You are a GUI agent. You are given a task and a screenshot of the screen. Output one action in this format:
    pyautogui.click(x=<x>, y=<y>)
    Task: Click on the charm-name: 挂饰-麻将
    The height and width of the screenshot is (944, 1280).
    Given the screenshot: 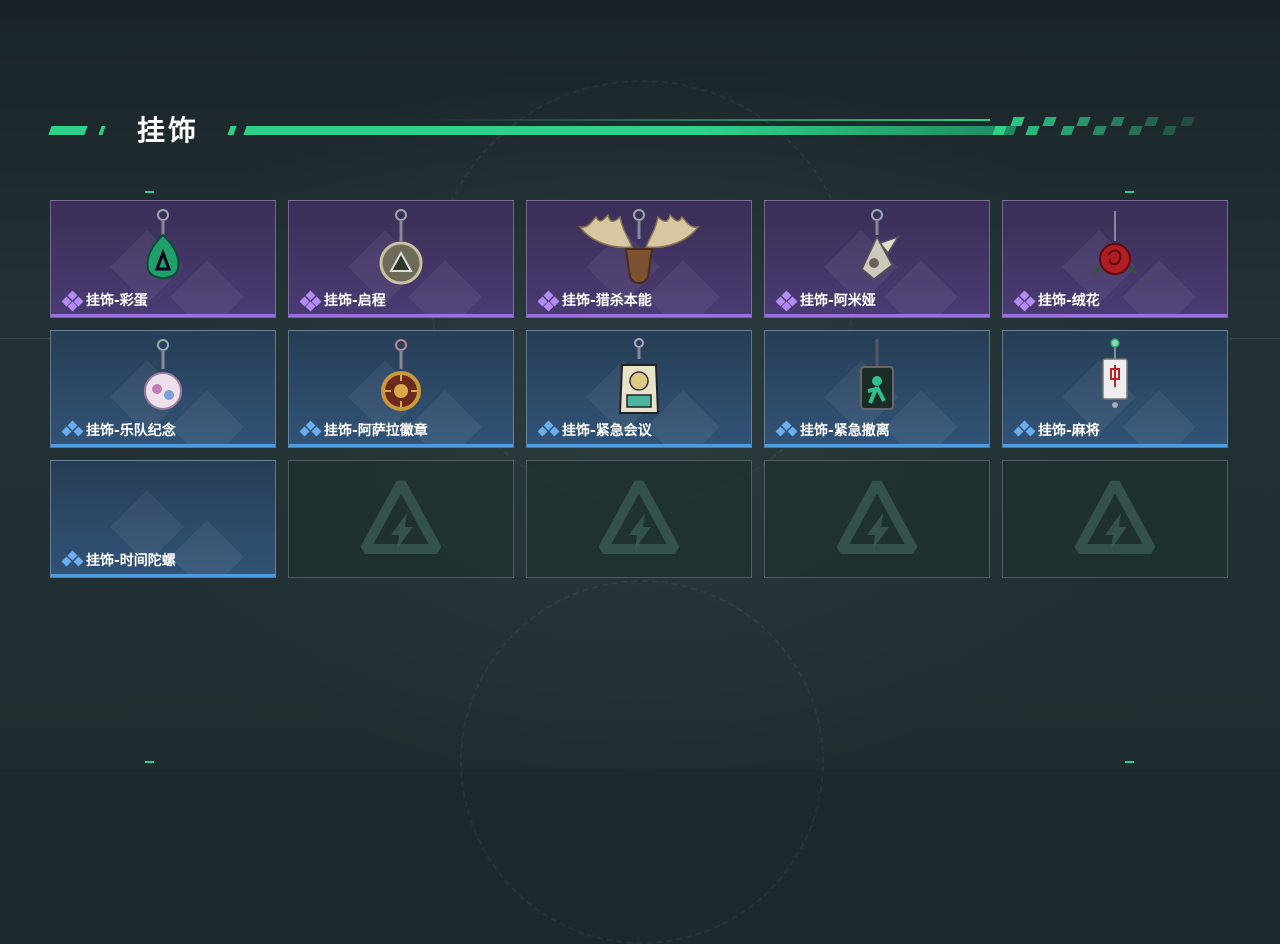 What is the action you would take?
    pyautogui.click(x=1069, y=431)
    